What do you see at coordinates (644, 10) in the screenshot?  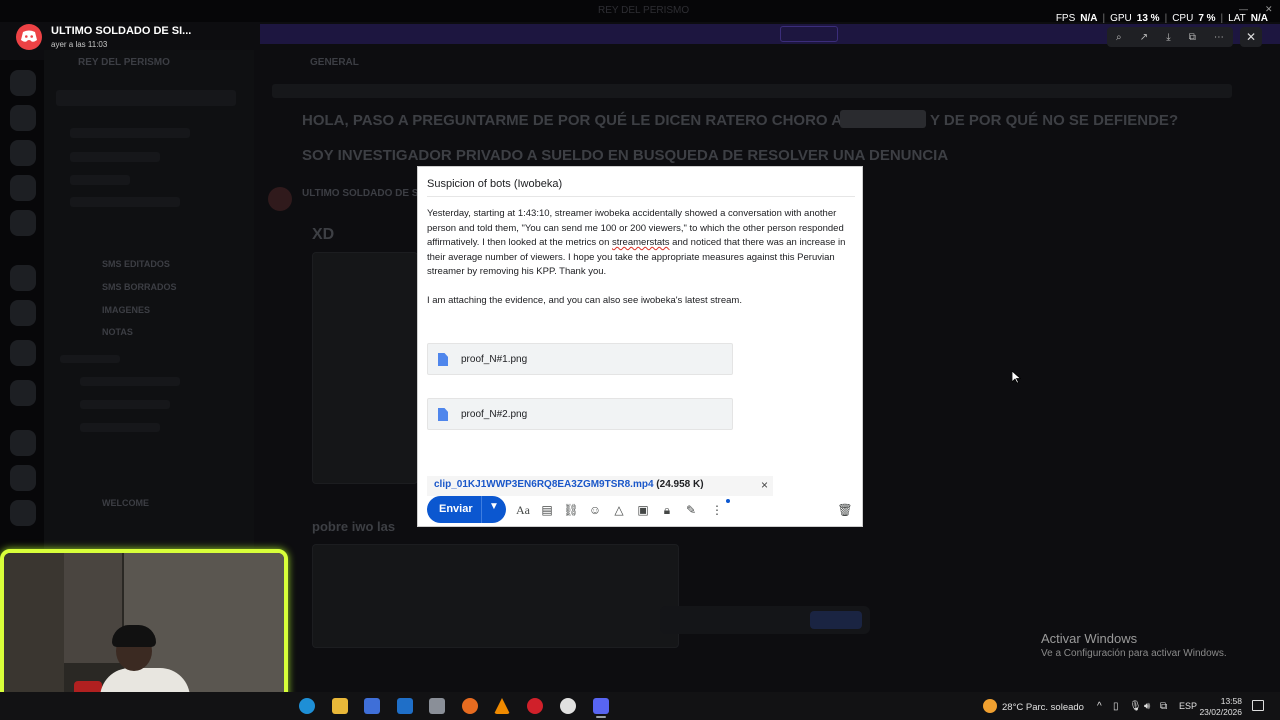 I see `window-title: REY DEL PERISMO` at bounding box center [644, 10].